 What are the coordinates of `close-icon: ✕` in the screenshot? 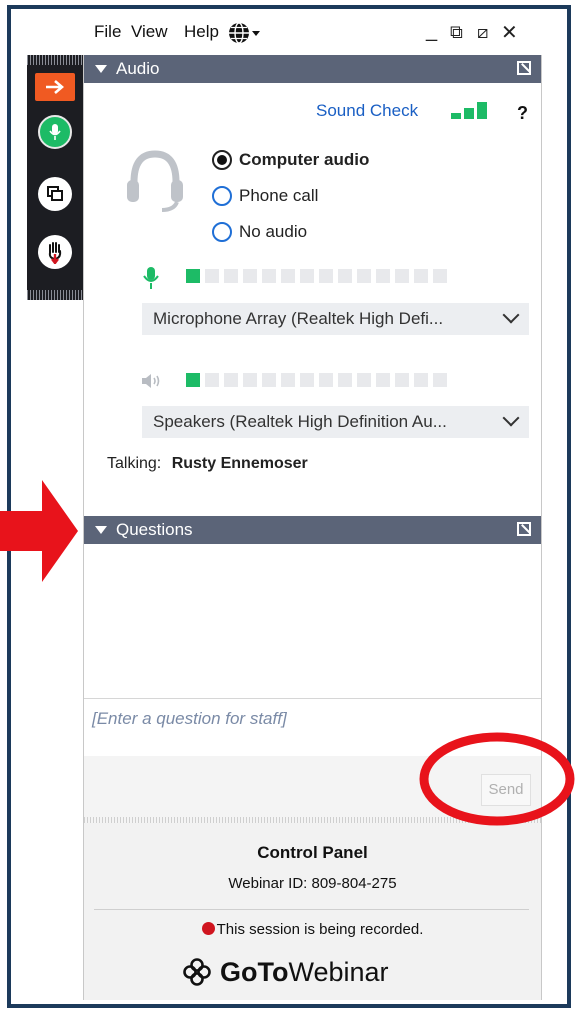 It's located at (509, 32).